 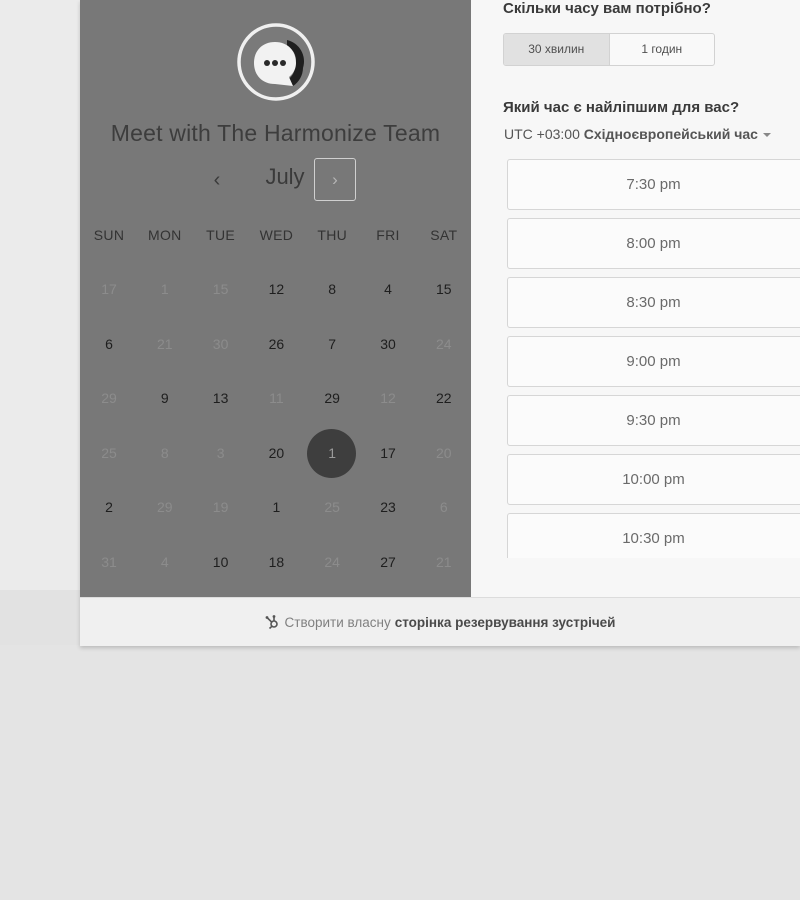 What do you see at coordinates (444, 235) in the screenshot?
I see `weekday-label: SAT` at bounding box center [444, 235].